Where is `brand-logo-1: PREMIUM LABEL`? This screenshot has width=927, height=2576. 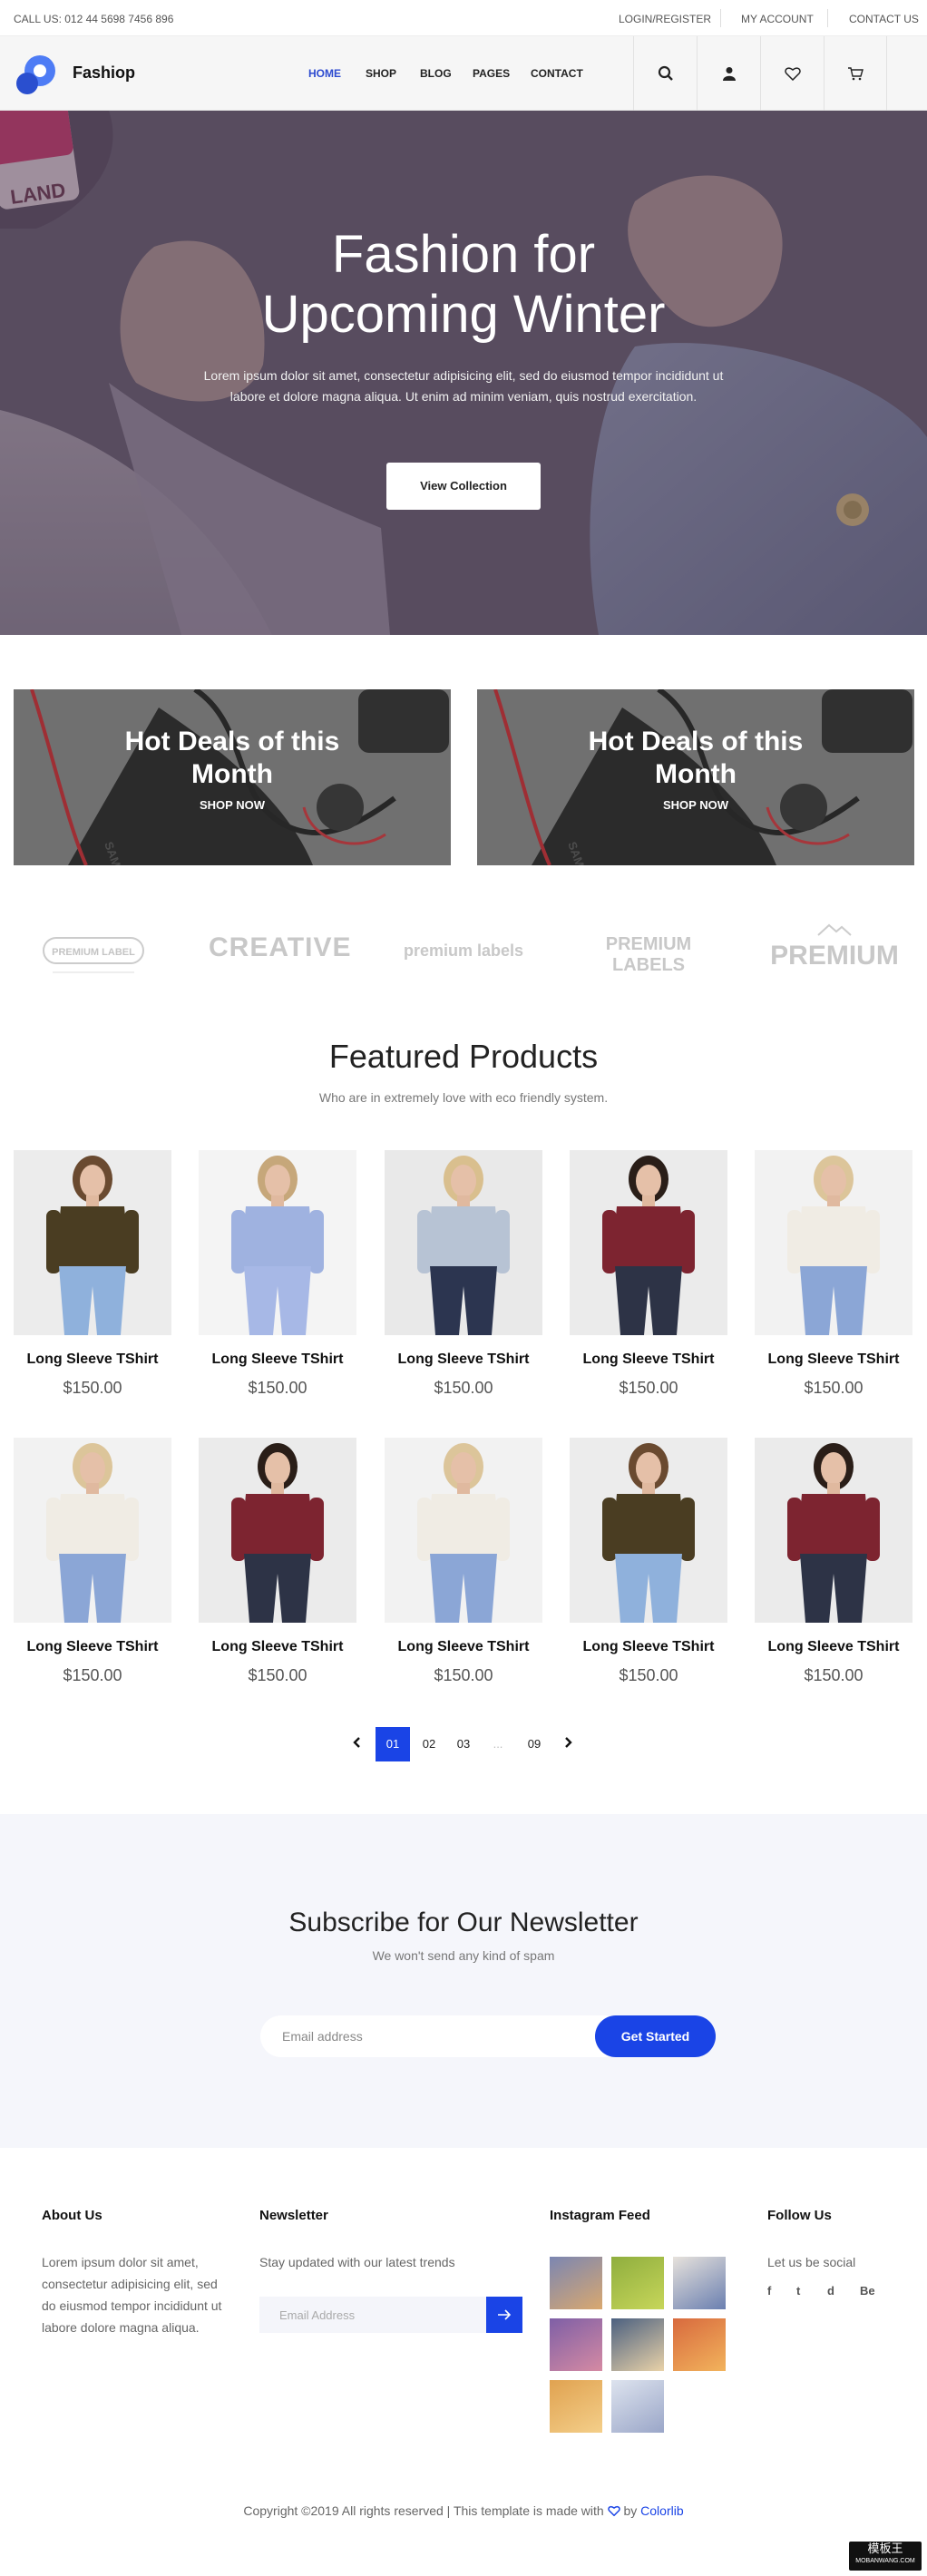 brand-logo-1: PREMIUM LABEL is located at coordinates (93, 950).